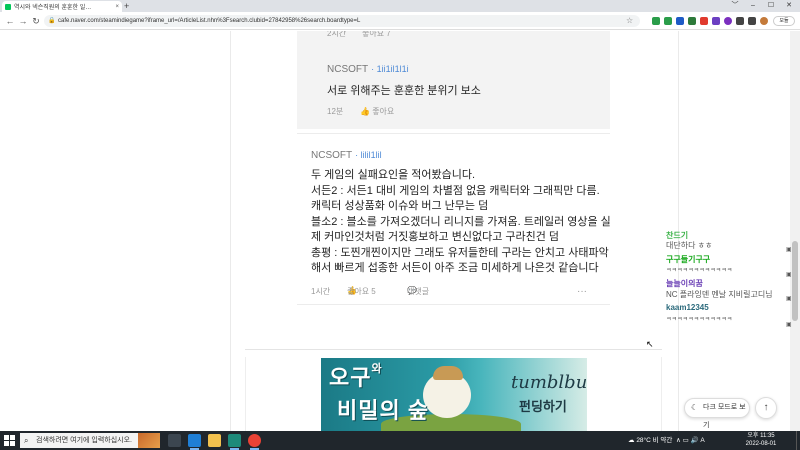  Describe the element at coordinates (404, 91) in the screenshot. I see `reply-text: 서로 위해주는 훈훈한 분위기 보소` at that location.